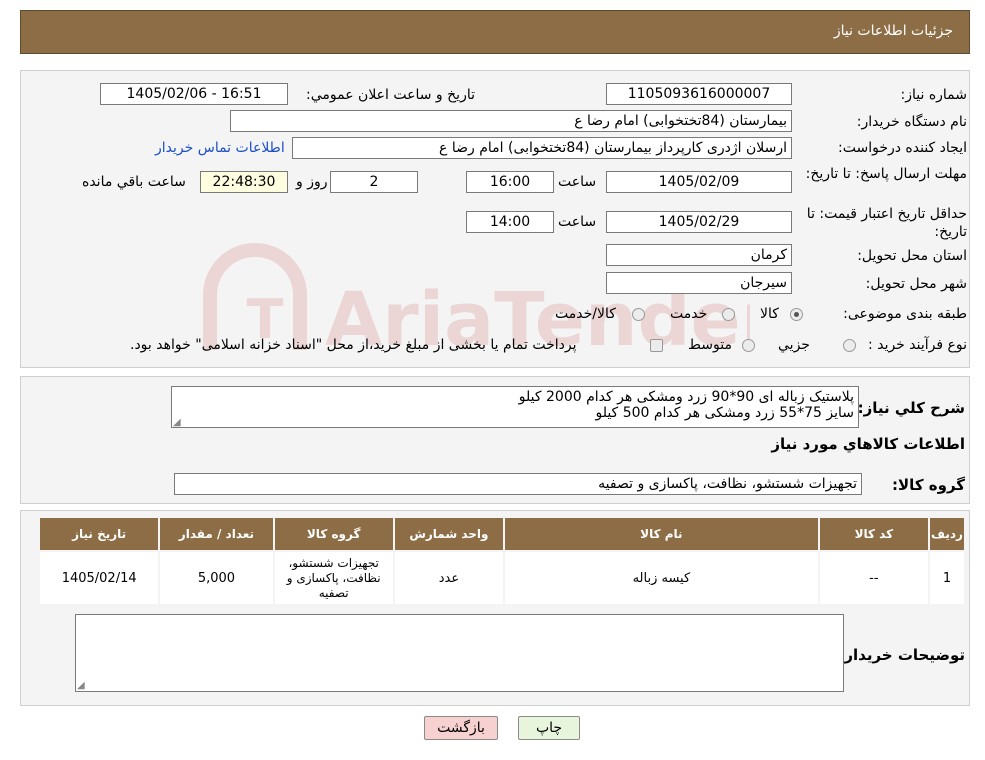 Image resolution: width=985 pixels, height=760 pixels. What do you see at coordinates (912, 256) in the screenshot?
I see `province-label: استان محل تحویل:` at bounding box center [912, 256].